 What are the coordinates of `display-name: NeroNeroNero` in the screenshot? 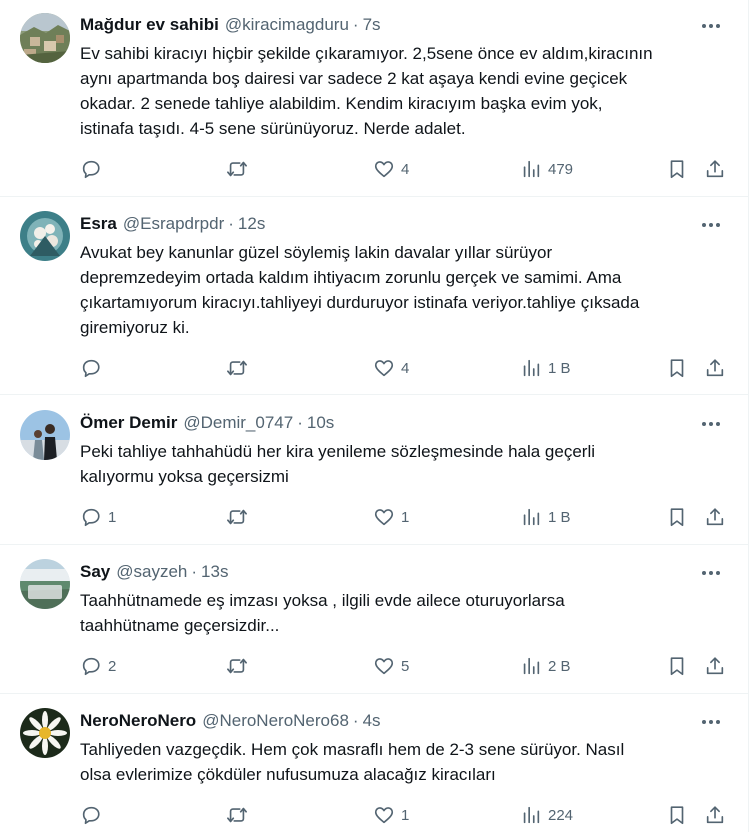 It's located at (138, 721).